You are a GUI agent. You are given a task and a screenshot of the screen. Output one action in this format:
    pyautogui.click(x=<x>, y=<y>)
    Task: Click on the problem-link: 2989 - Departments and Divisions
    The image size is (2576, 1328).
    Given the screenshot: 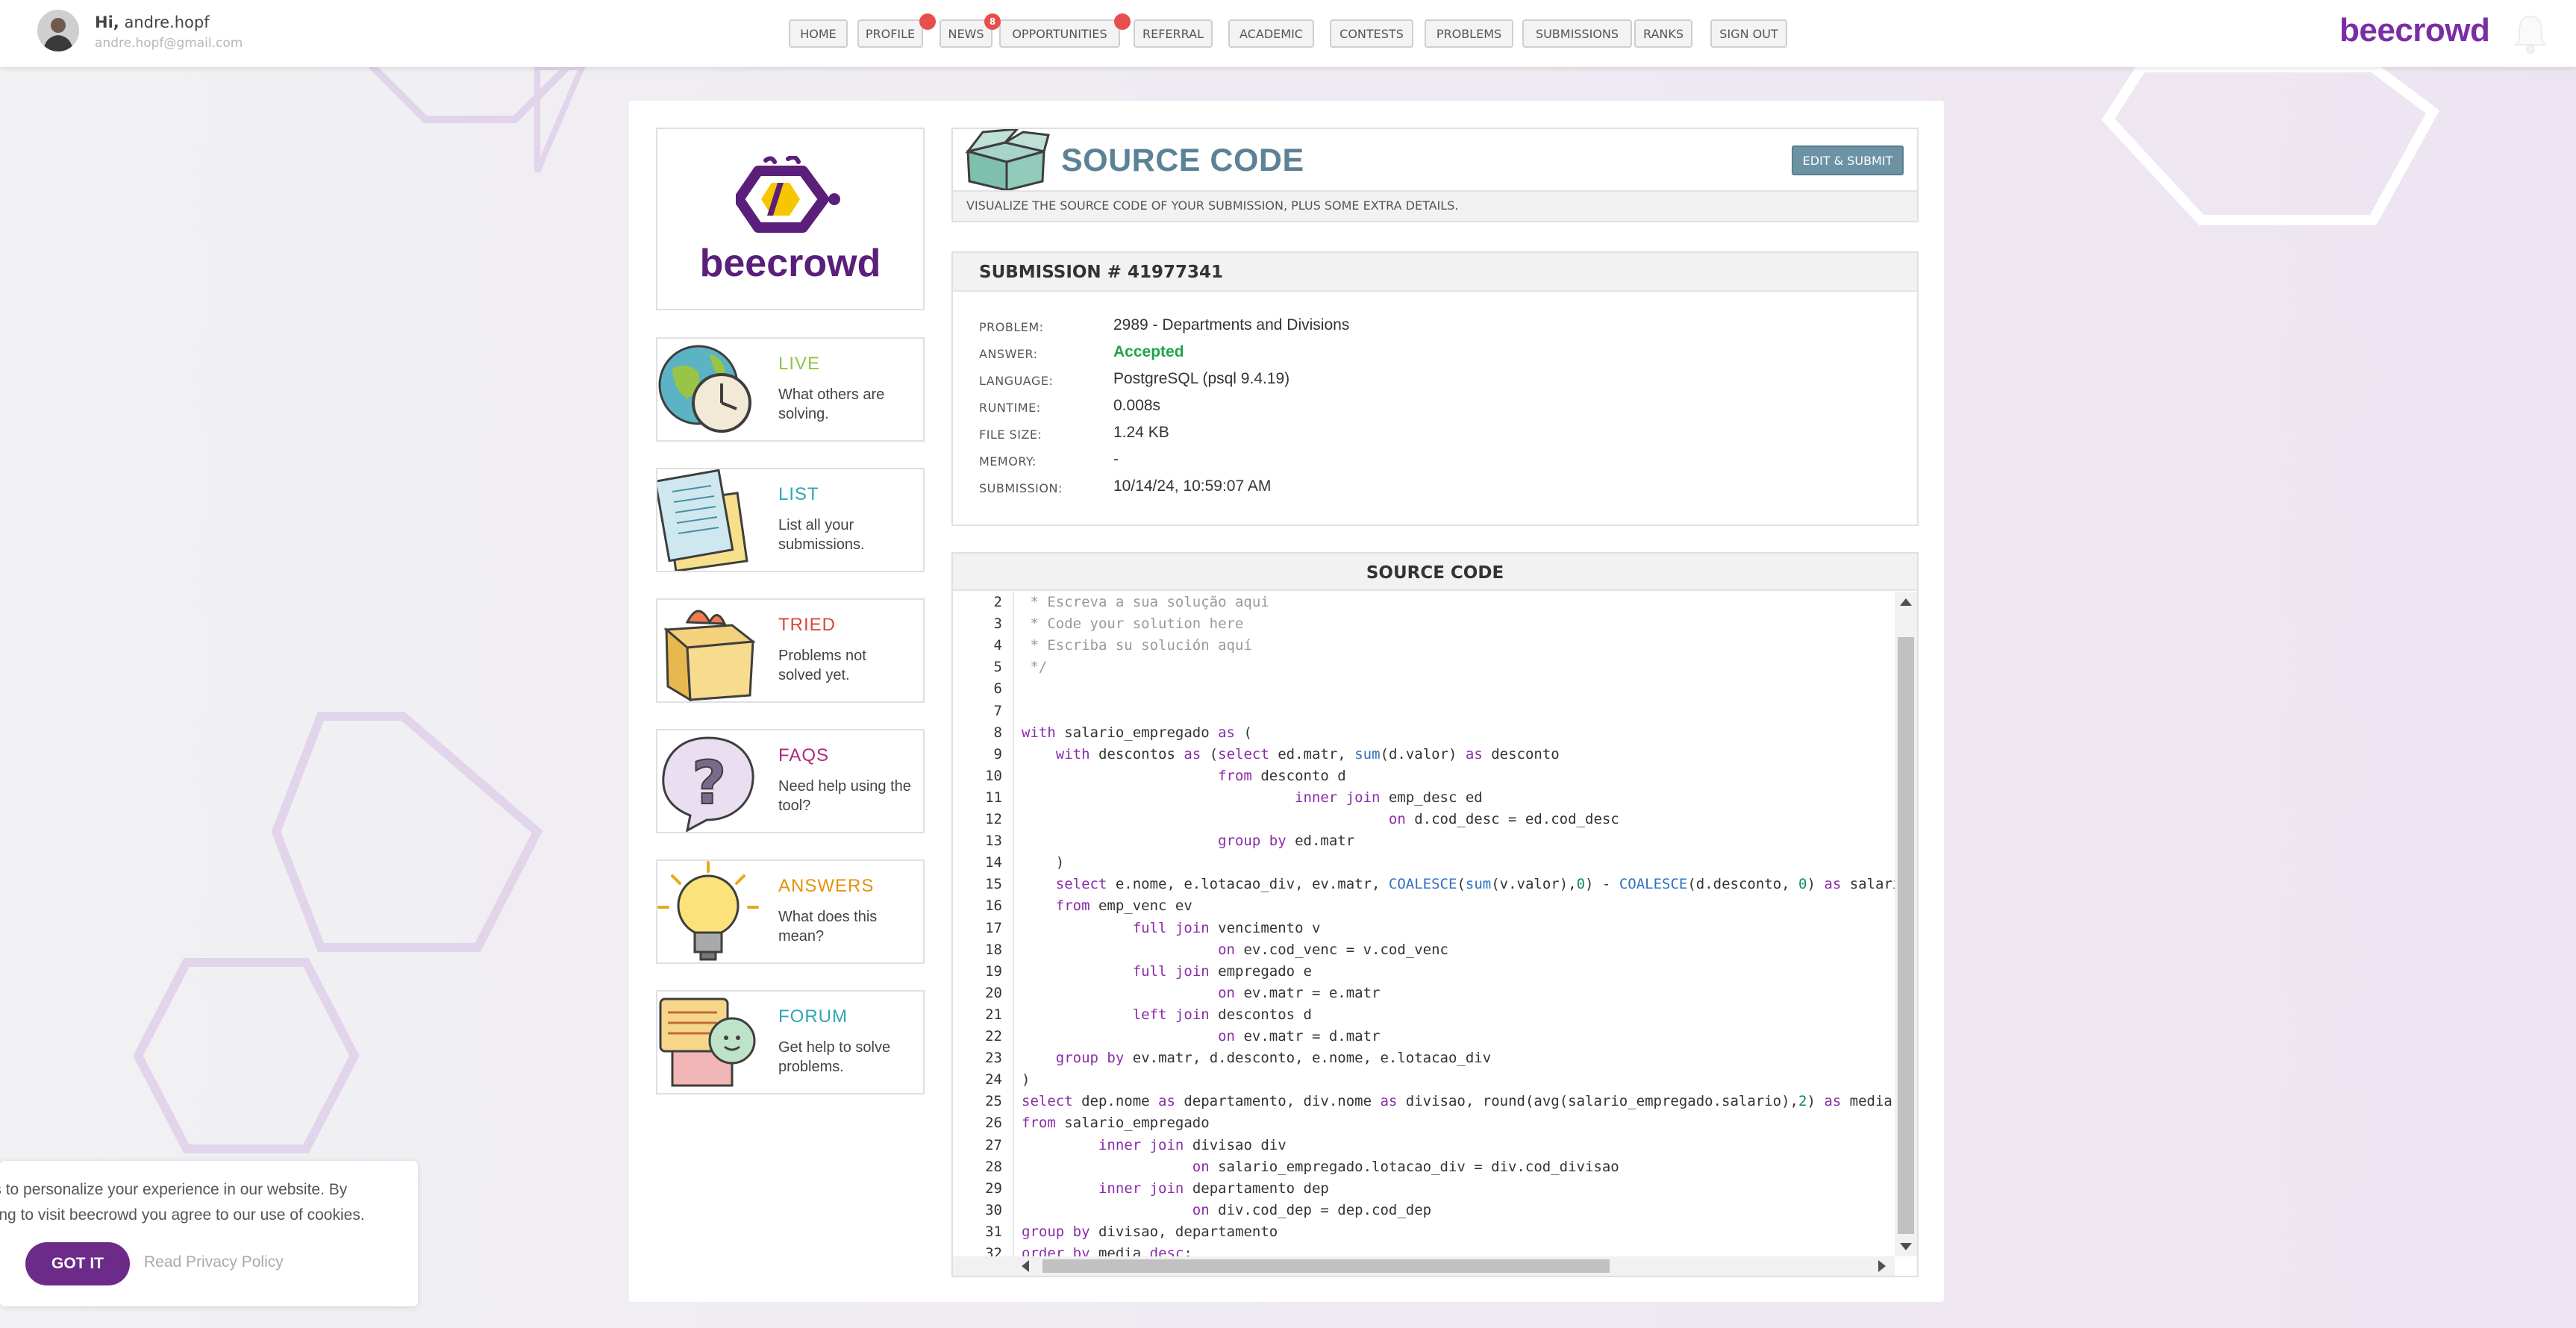 What is the action you would take?
    pyautogui.click(x=1231, y=325)
    